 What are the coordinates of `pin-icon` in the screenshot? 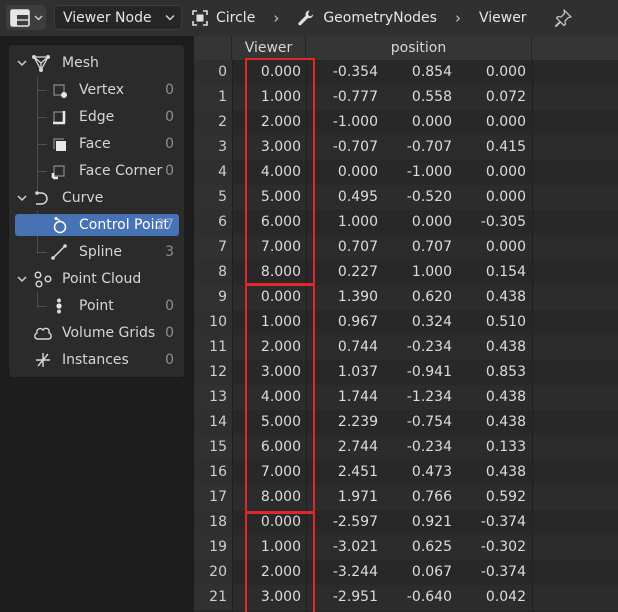 It's located at (563, 18).